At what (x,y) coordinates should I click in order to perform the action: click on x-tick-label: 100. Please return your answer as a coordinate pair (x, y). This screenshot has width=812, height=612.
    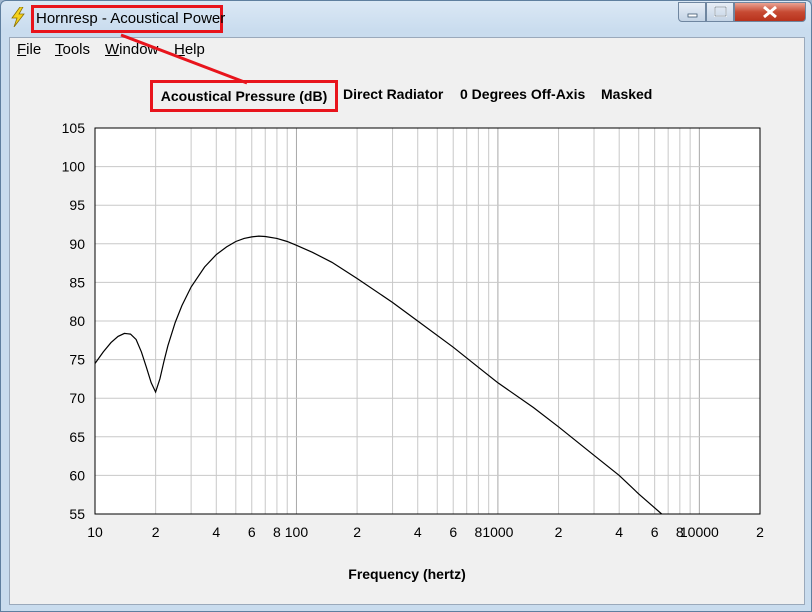
    Looking at the image, I should click on (297, 532).